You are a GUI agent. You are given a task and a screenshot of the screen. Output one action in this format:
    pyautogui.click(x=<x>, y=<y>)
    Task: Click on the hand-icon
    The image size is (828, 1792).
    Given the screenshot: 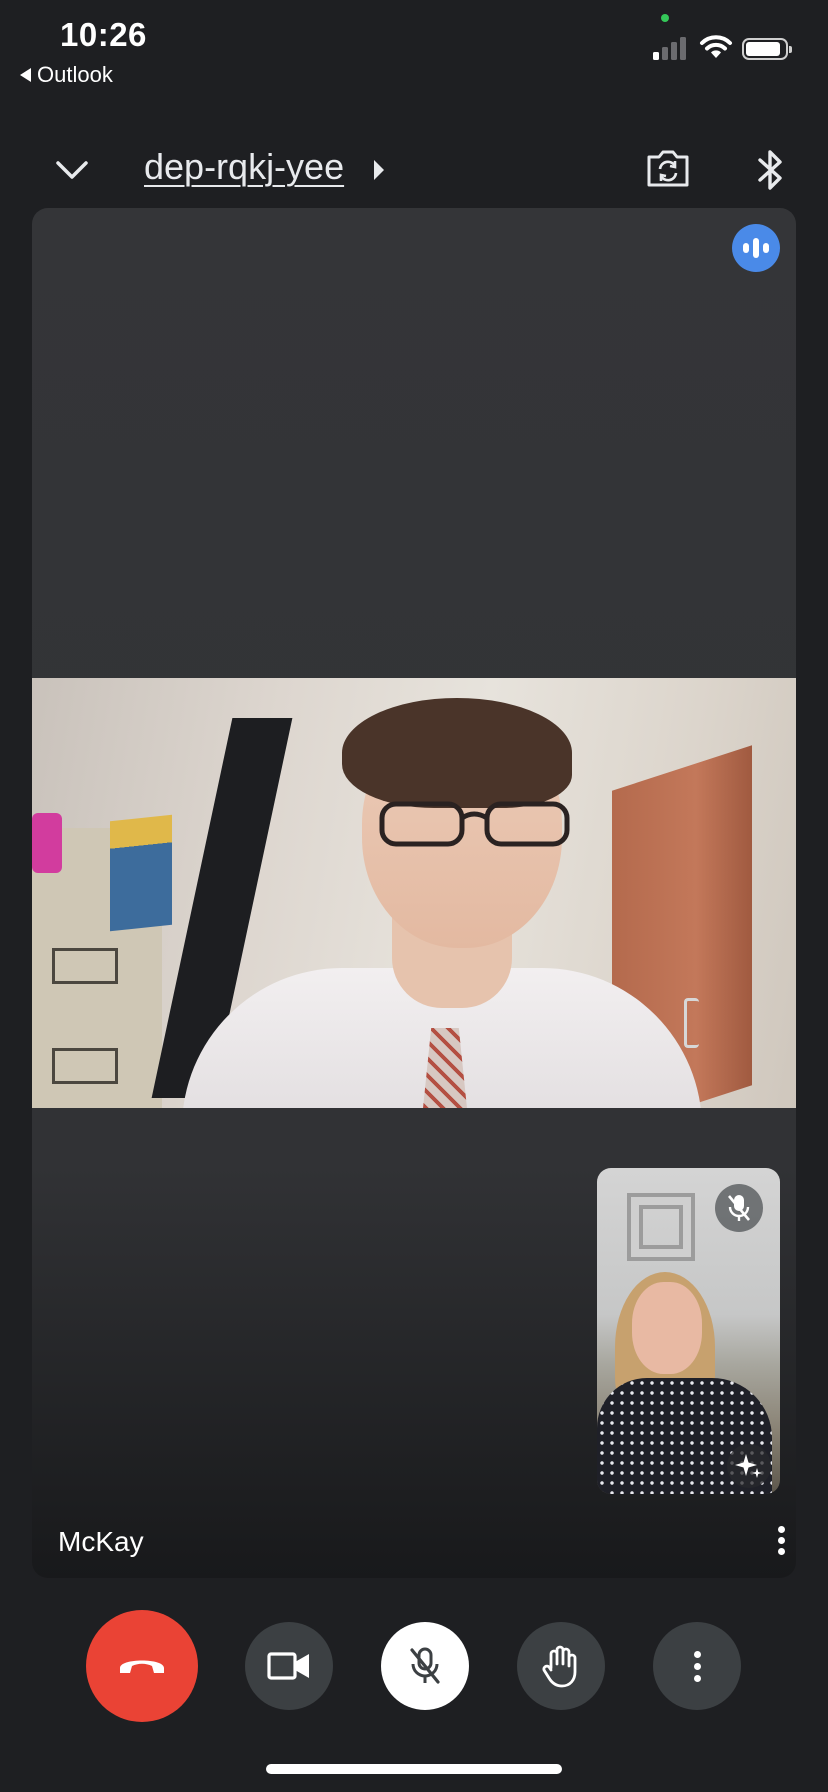 What is the action you would take?
    pyautogui.click(x=559, y=1666)
    